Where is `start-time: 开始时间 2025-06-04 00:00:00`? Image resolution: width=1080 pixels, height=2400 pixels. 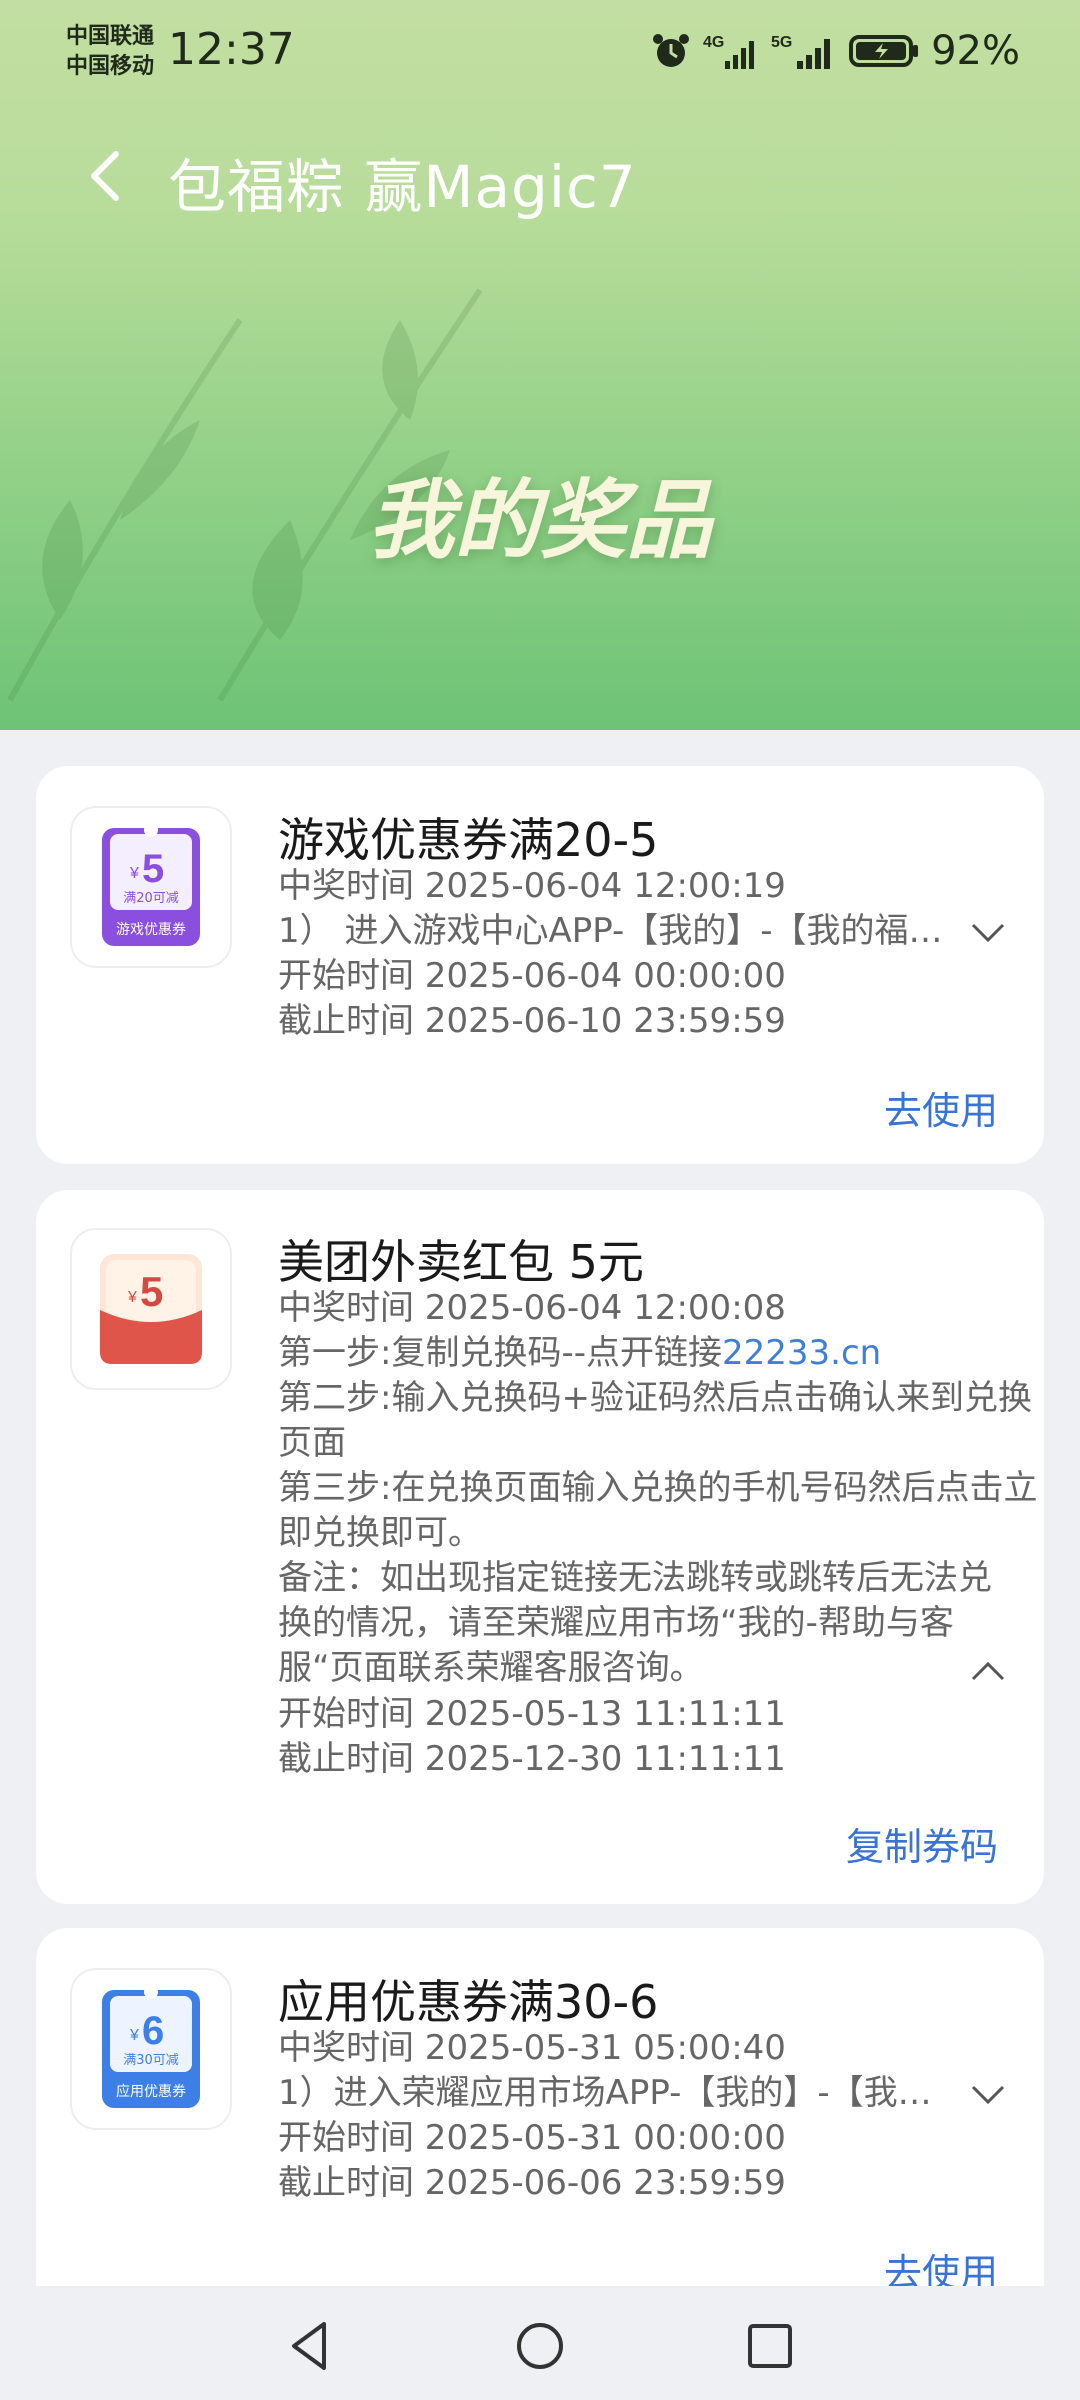
start-time: 开始时间 2025-06-04 00:00:00 is located at coordinates (532, 976).